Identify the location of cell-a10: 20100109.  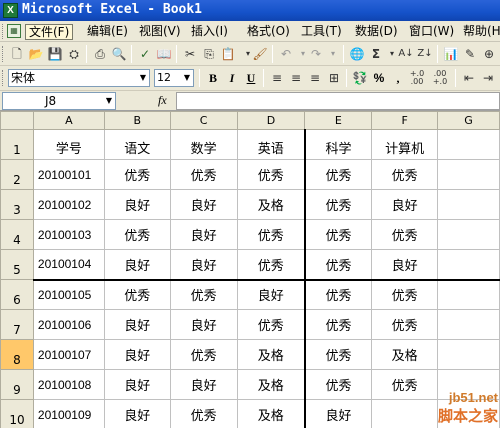
(68, 413).